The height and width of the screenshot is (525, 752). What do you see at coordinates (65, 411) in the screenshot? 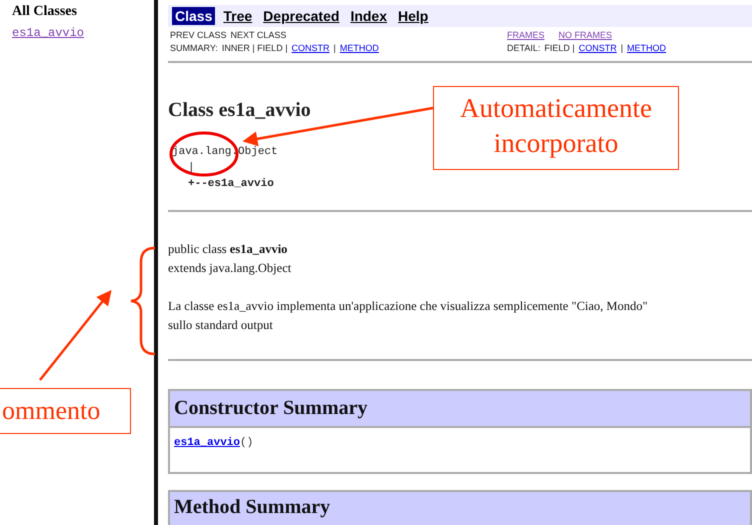
I see `callout-label: ommento` at bounding box center [65, 411].